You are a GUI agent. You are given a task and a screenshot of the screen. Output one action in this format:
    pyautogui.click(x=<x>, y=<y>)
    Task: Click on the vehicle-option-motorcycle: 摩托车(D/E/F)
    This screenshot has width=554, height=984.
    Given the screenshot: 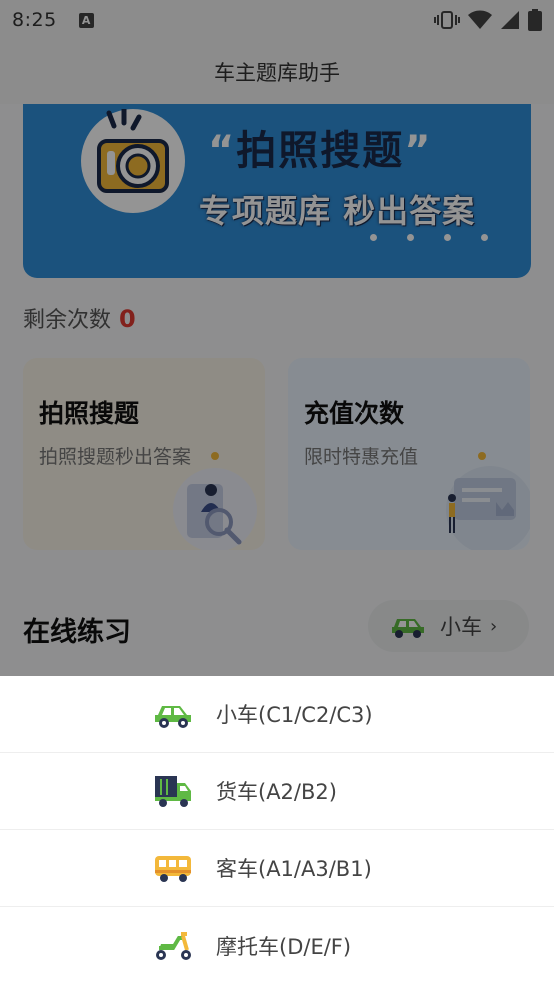 What is the action you would take?
    pyautogui.click(x=277, y=945)
    